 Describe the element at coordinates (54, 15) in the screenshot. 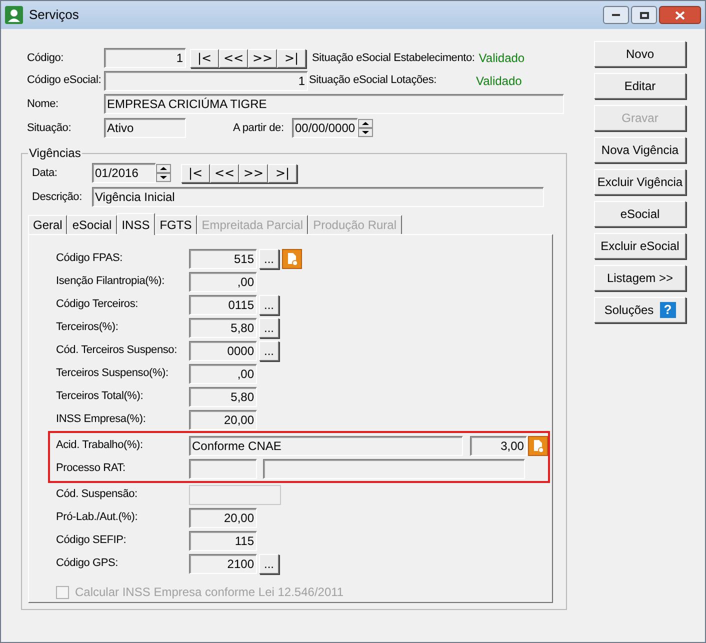

I see `window-title: Serviços` at that location.